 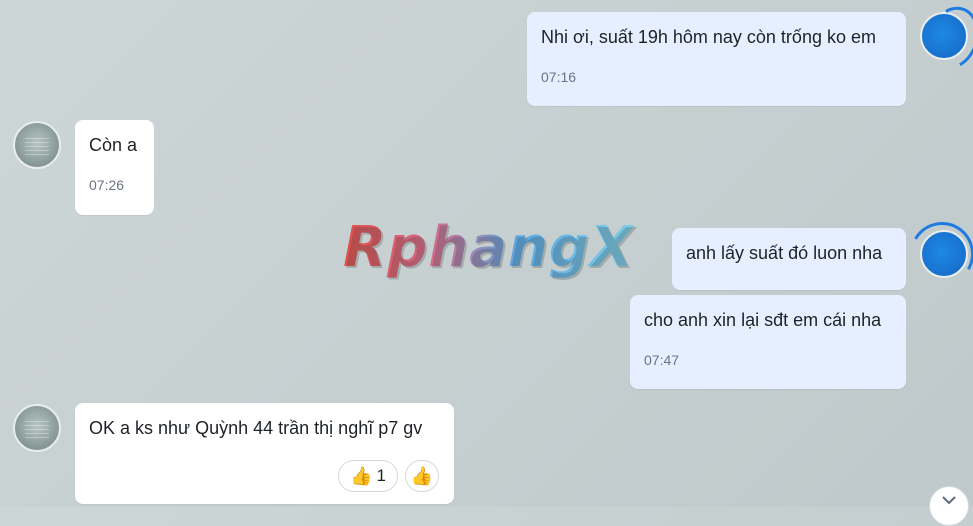 I want to click on reaction-count-button: 👍 1, so click(x=368, y=476).